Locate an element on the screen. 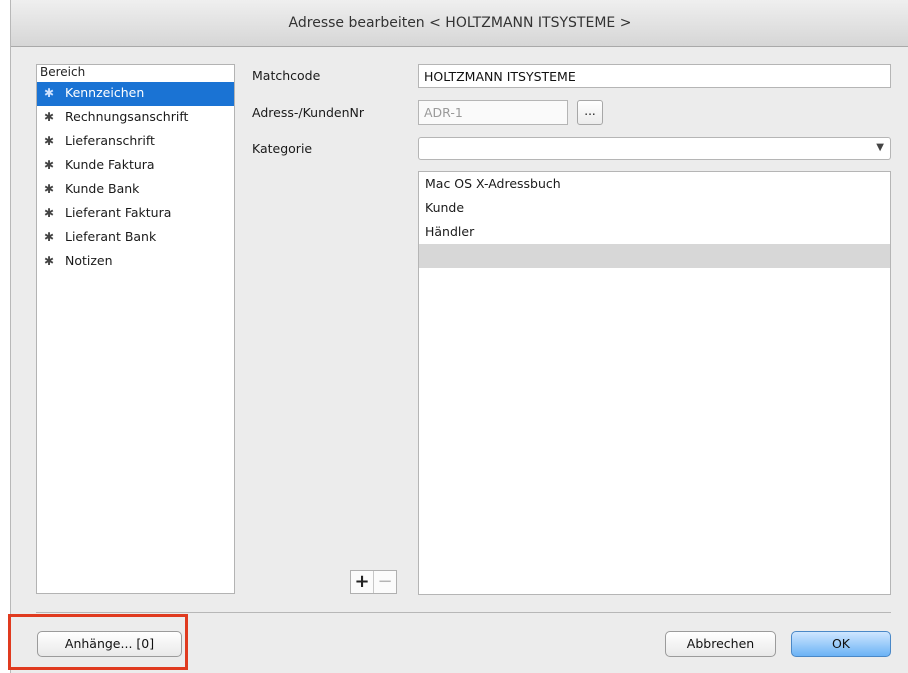 The width and height of the screenshot is (908, 673). sidebar-item-label: Lieferanschrift is located at coordinates (110, 140).